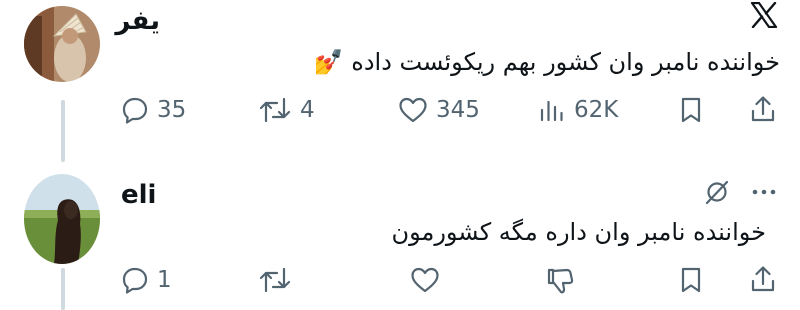 The height and width of the screenshot is (310, 800). What do you see at coordinates (458, 110) in the screenshot?
I see `like-count: 345` at bounding box center [458, 110].